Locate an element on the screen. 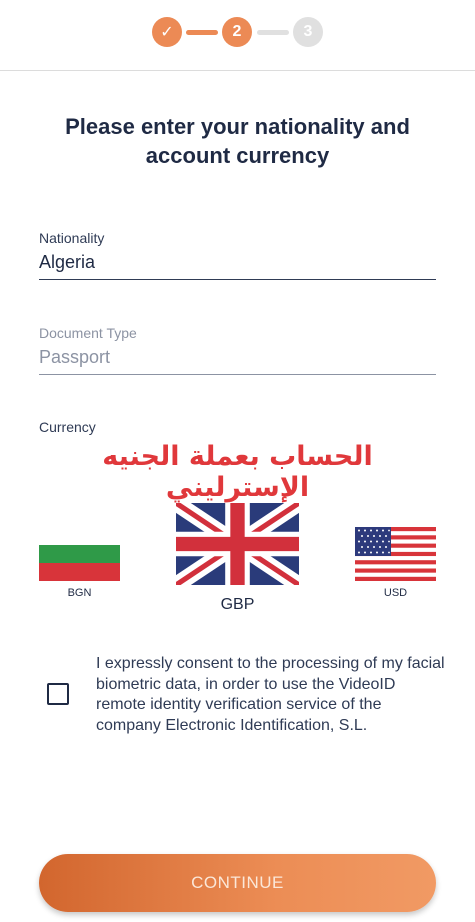  consent-checkbox is located at coordinates (58, 694).